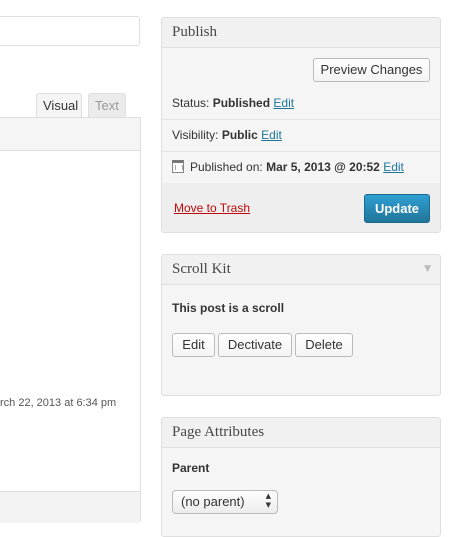 This screenshot has width=452, height=537. Describe the element at coordinates (58, 403) in the screenshot. I see `last-edited-text: rch 22, 2013 at 6:34 pm` at that location.